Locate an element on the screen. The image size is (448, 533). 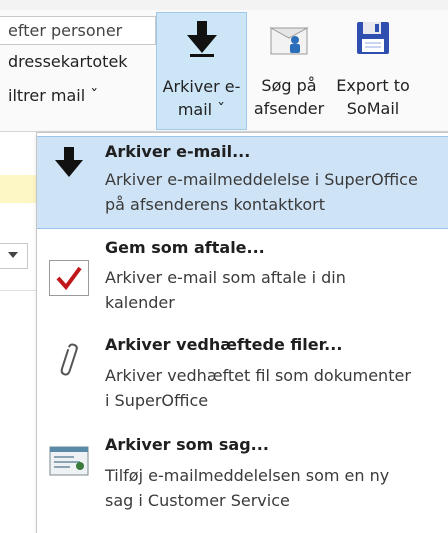
export-somail-label-1: Export to is located at coordinates (373, 85).